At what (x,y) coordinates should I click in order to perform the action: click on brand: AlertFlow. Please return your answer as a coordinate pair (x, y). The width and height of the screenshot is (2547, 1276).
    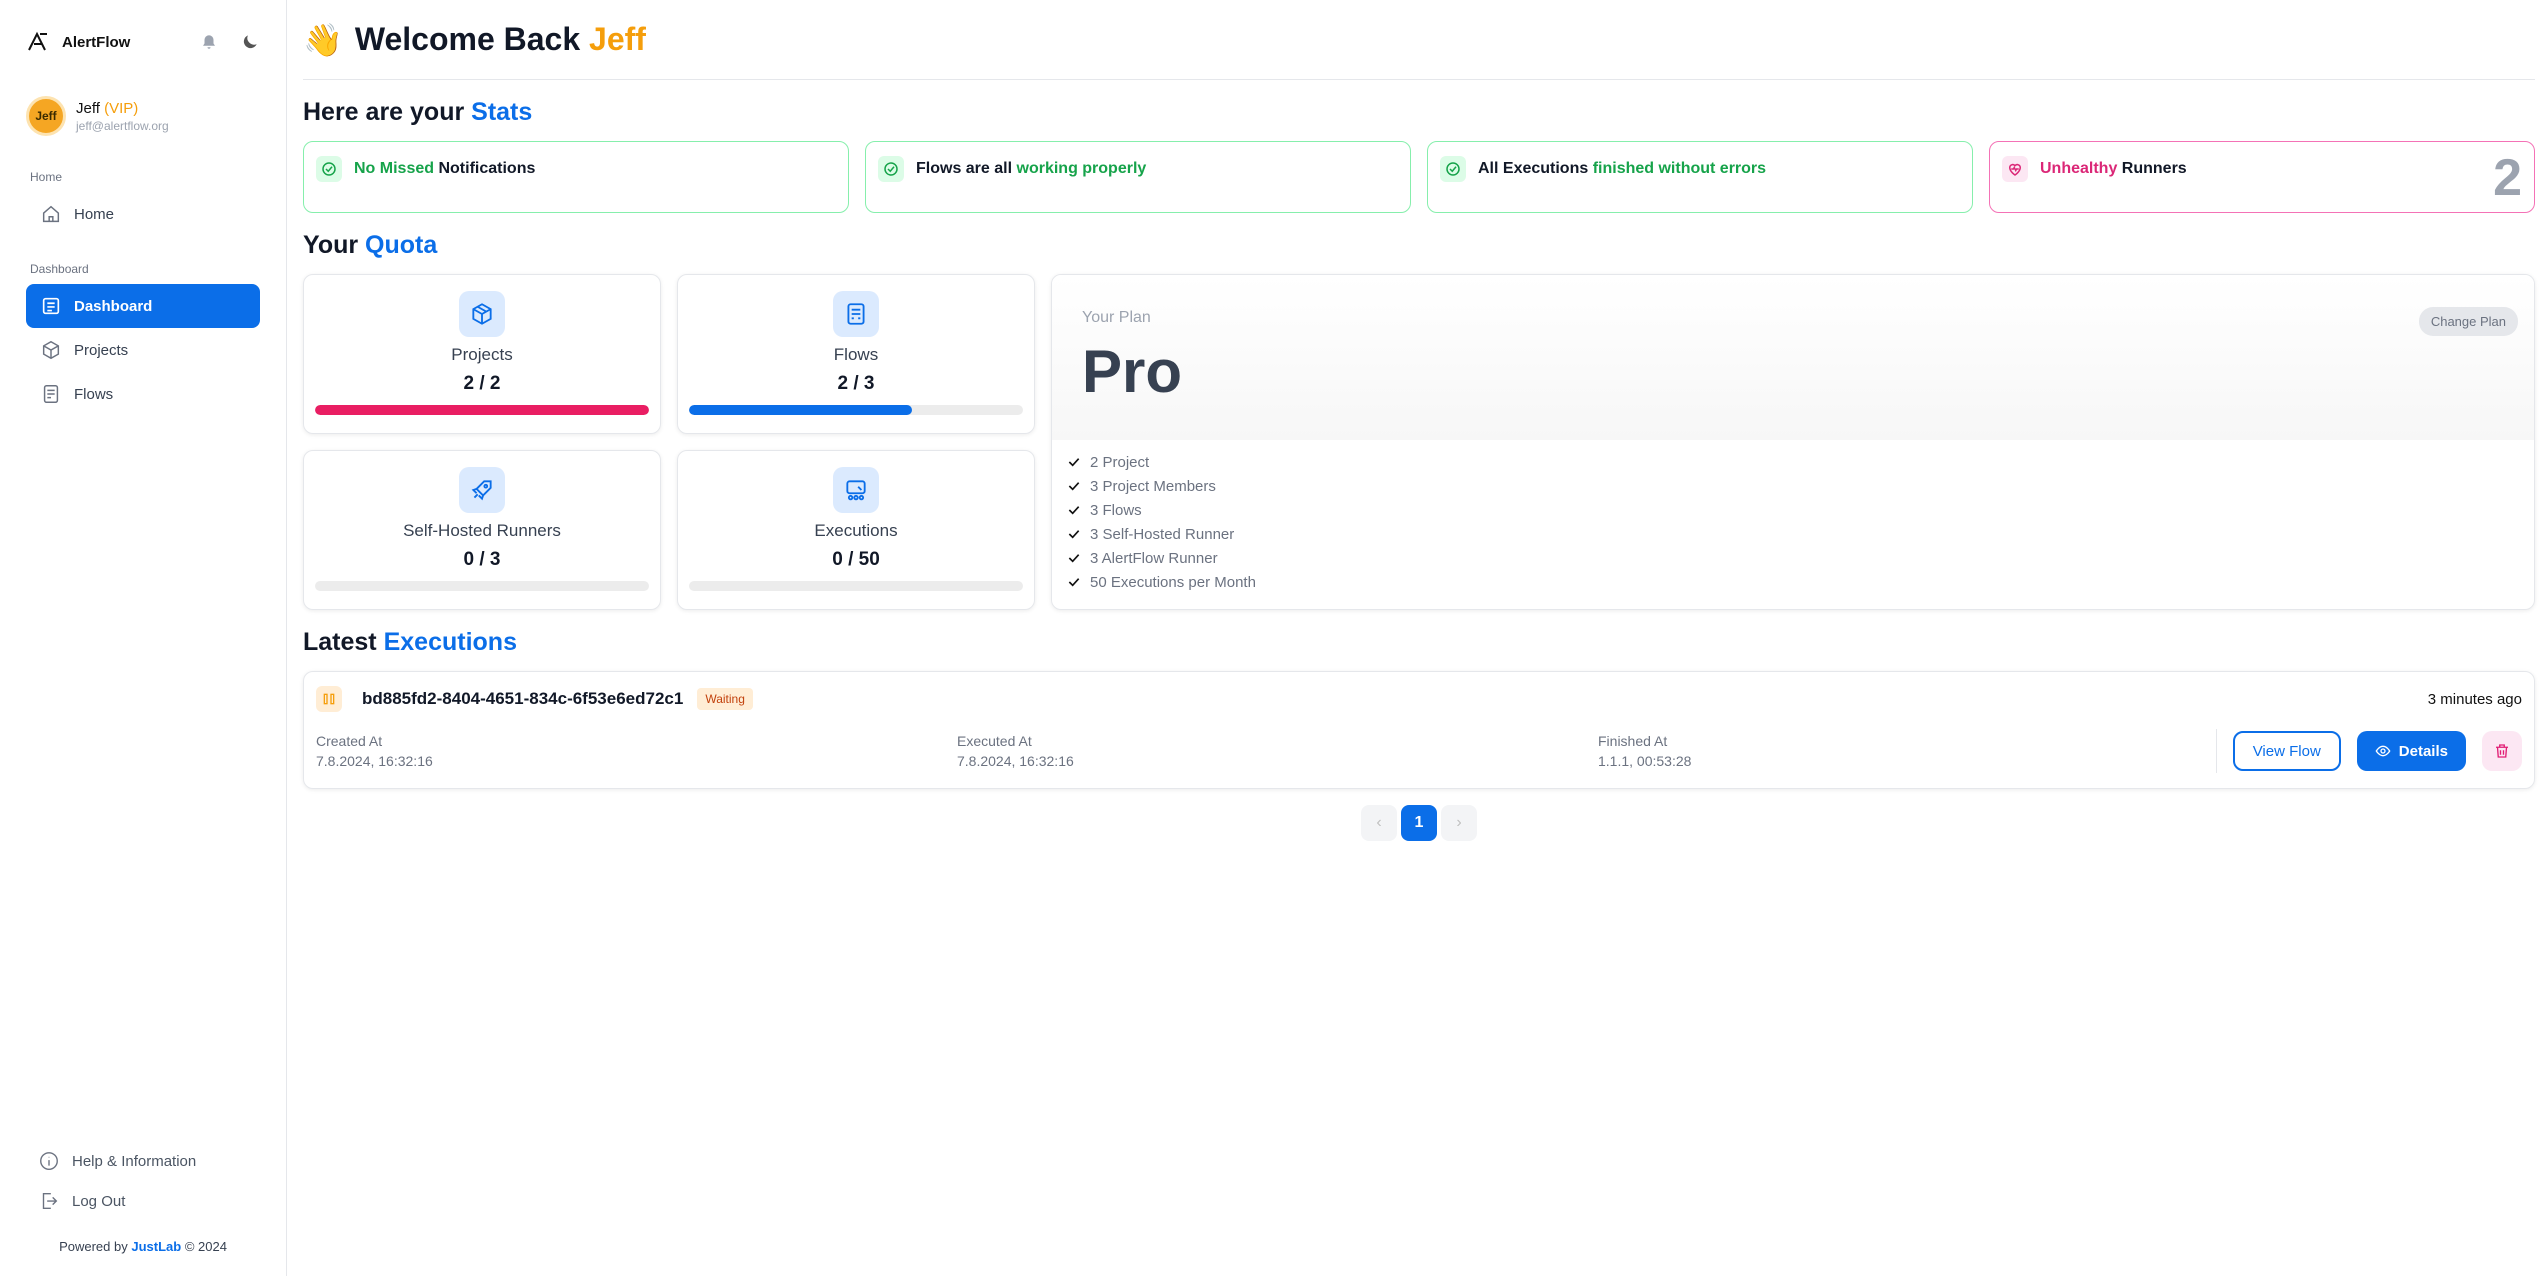
    Looking at the image, I should click on (143, 42).